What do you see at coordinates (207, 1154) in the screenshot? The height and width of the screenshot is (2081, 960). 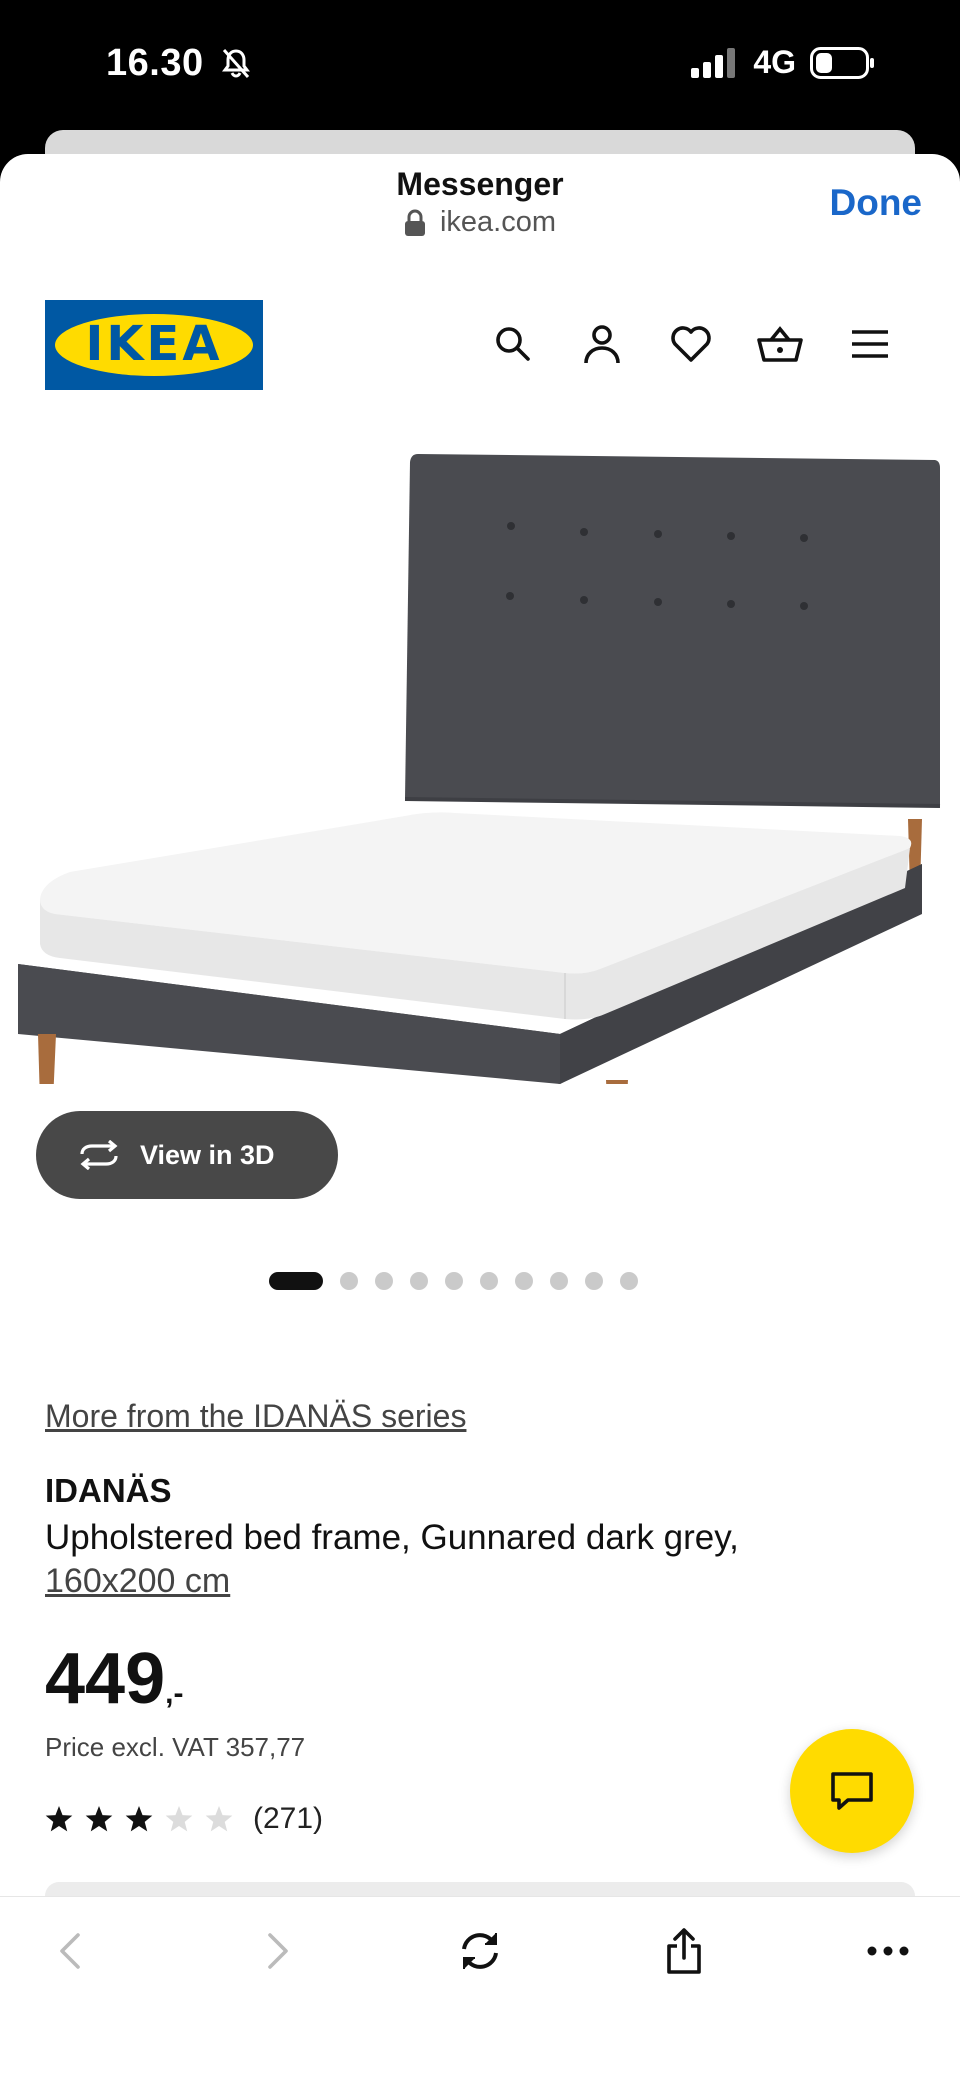 I see `view-in-3d-label: View in 3D` at bounding box center [207, 1154].